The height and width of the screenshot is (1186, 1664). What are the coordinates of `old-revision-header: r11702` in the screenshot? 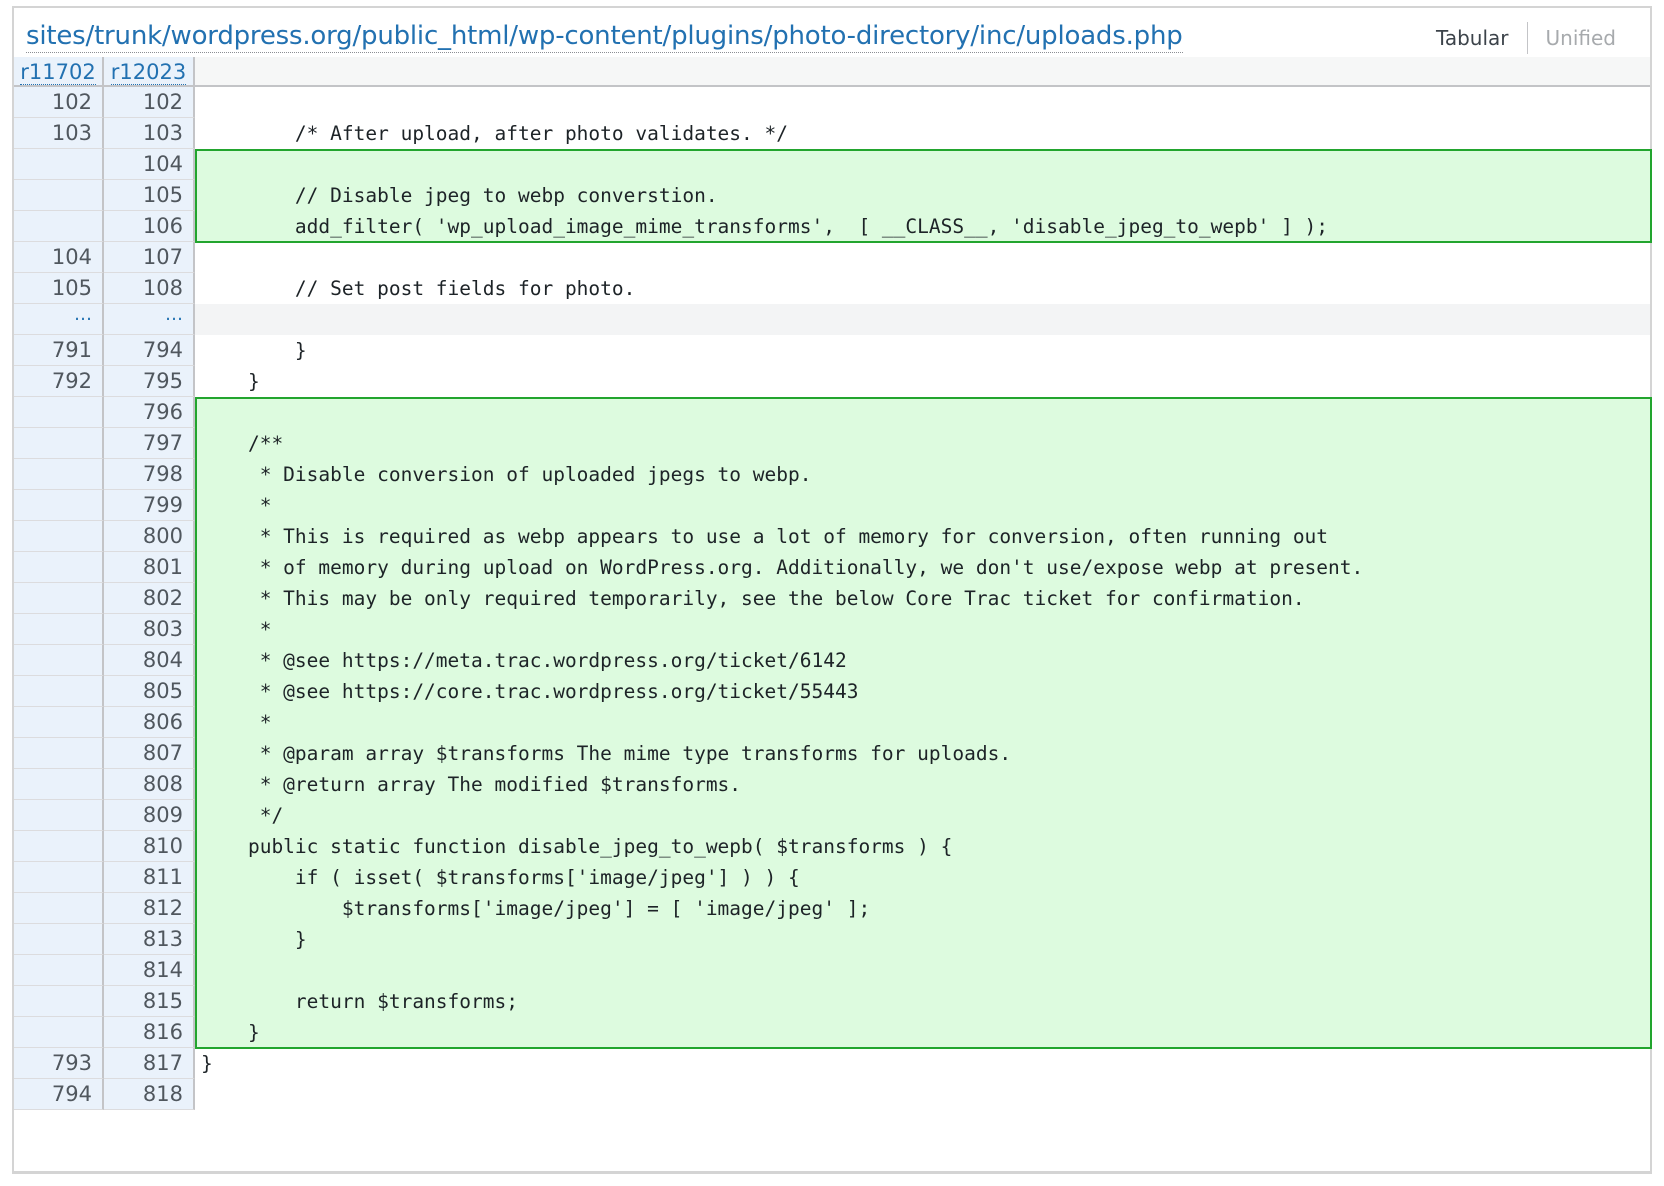 It's located at (59, 72).